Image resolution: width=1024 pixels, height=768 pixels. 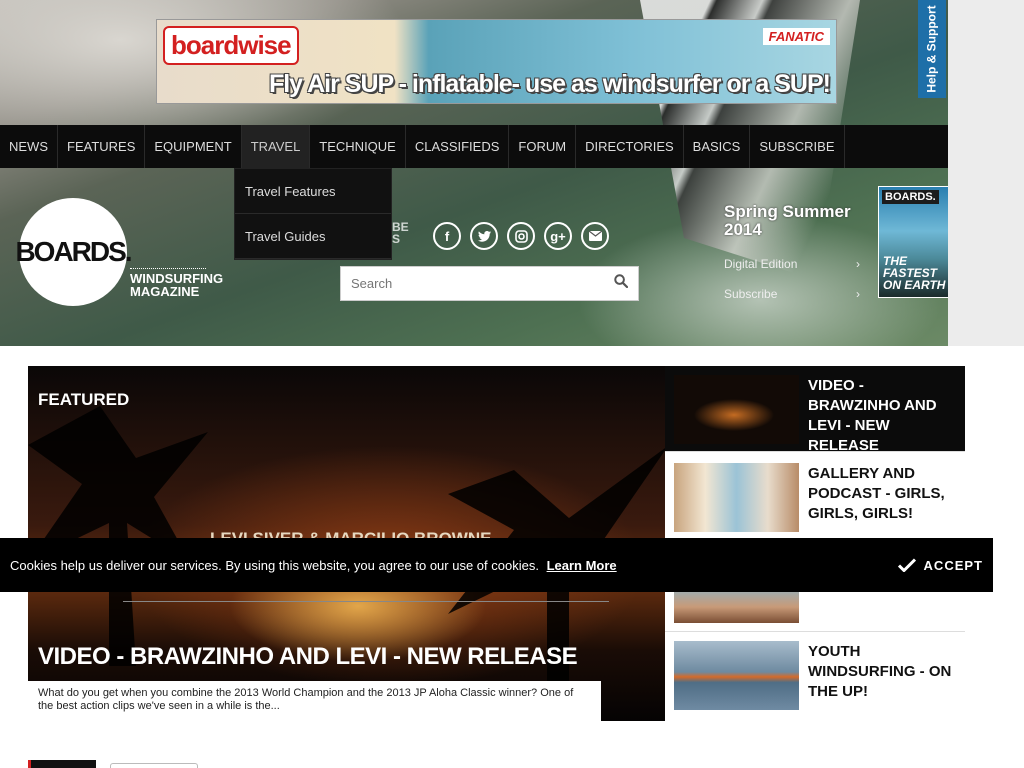 I want to click on site-logo: BOARDS., so click(x=74, y=252).